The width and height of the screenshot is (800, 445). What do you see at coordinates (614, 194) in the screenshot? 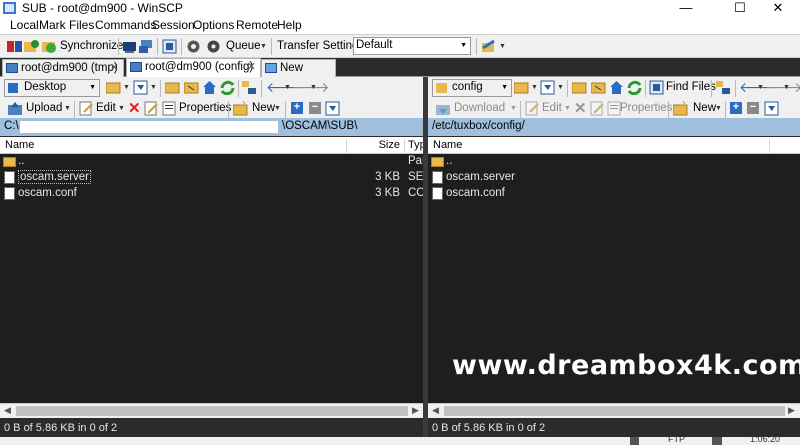
I see `list-item-oscam-conf: oscam.conf` at bounding box center [614, 194].